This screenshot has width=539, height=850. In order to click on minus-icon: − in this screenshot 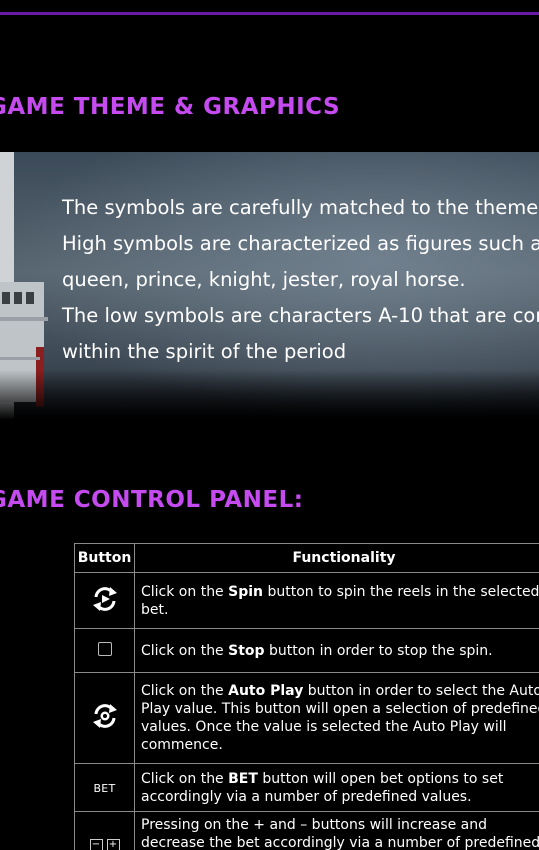, I will do `click(96, 844)`.